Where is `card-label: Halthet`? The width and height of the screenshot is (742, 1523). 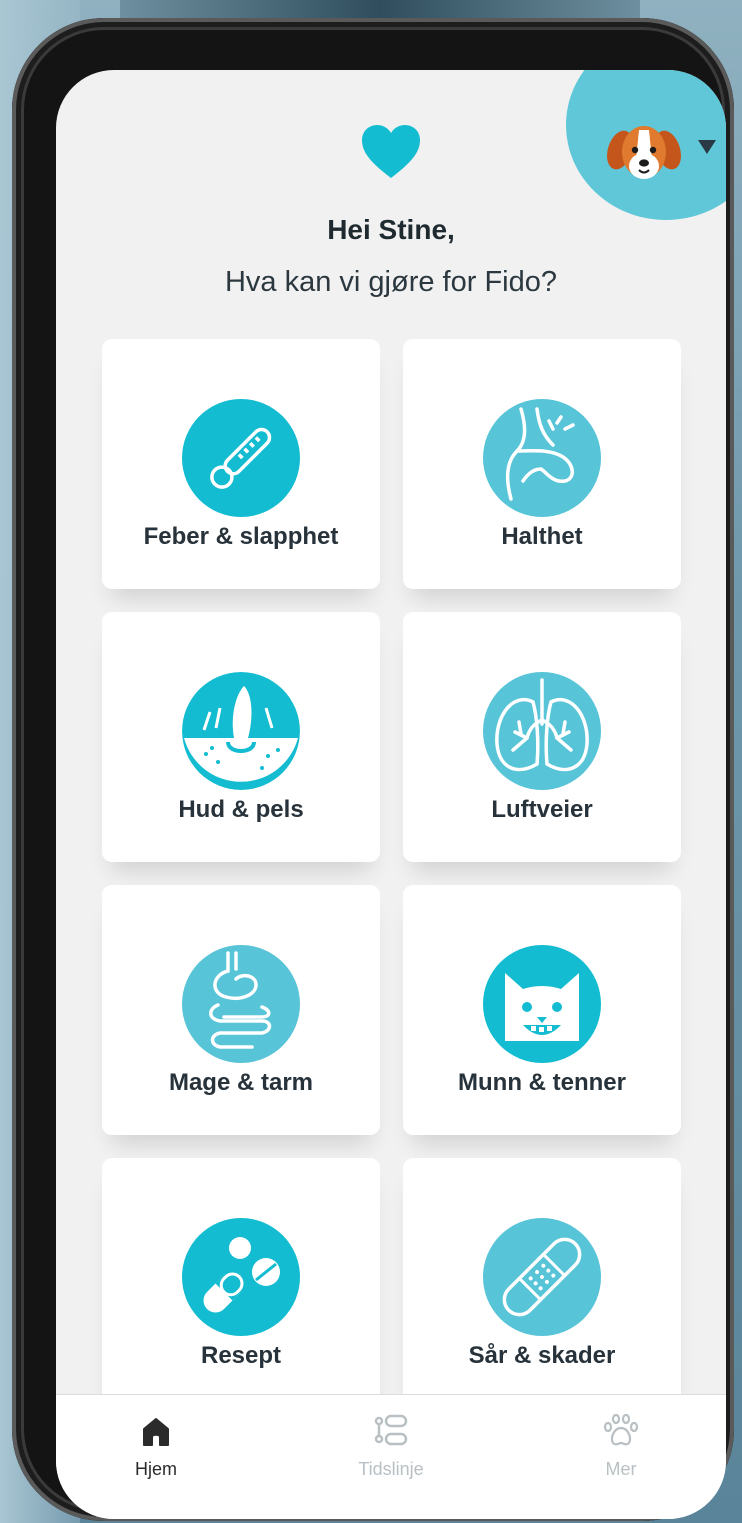 card-label: Halthet is located at coordinates (542, 536).